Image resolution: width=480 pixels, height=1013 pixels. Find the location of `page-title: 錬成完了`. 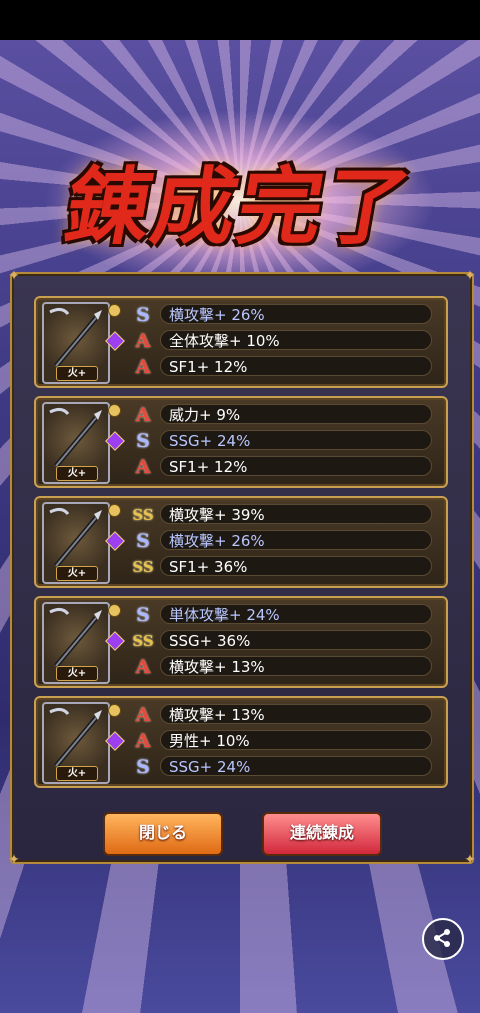

page-title: 錬成完了 is located at coordinates (239, 206).